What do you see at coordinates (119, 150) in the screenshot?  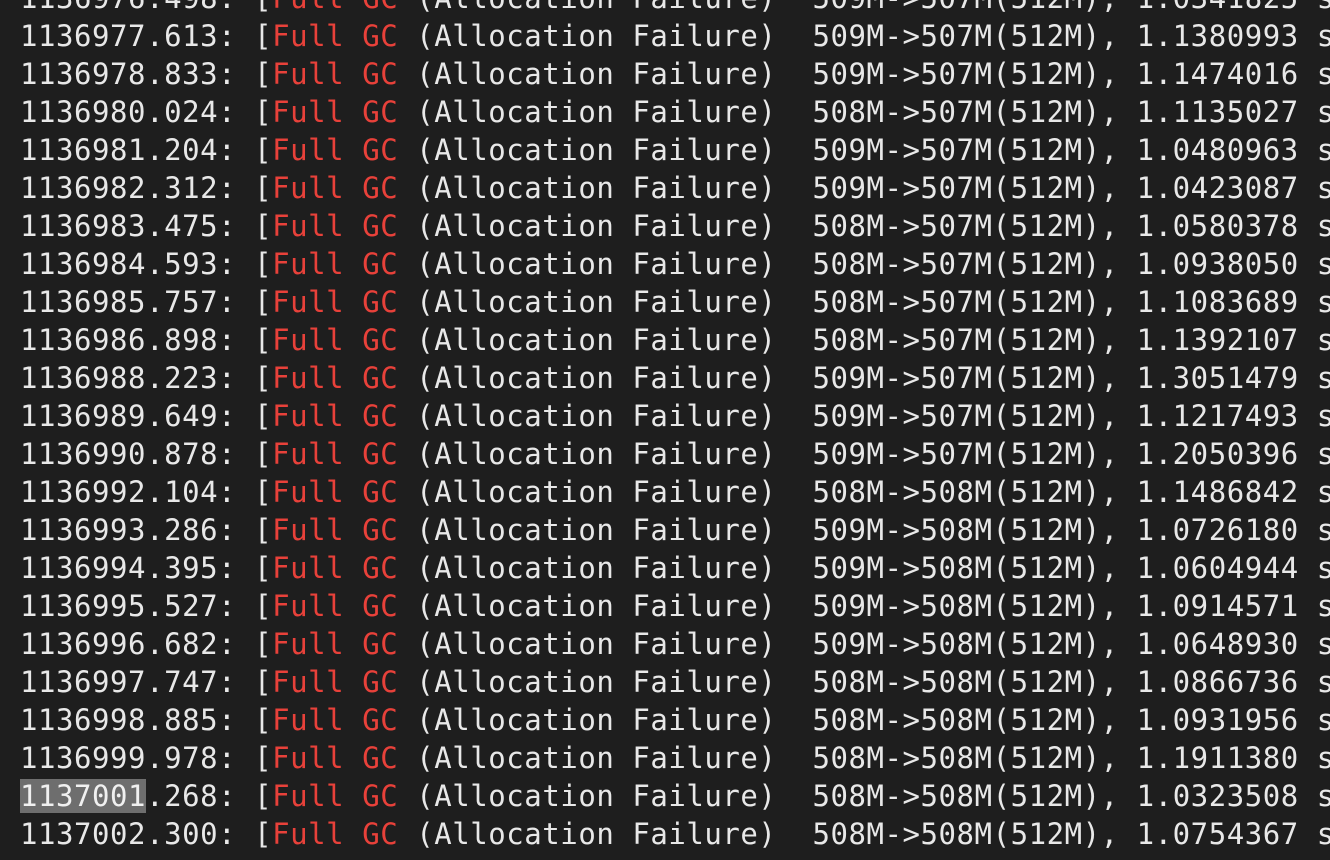 I see `timestamp: 1136981.204` at bounding box center [119, 150].